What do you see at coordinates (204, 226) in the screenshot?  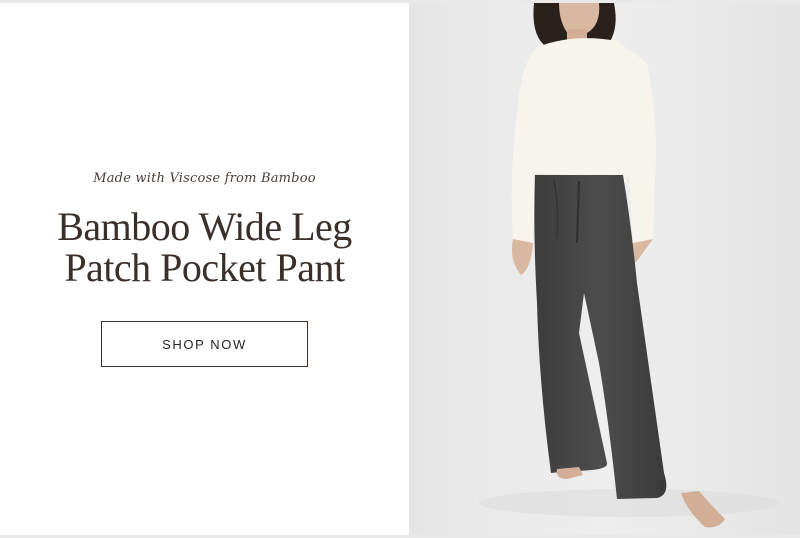 I see `hero-headline-line-1: Bamboo Wide Leg` at bounding box center [204, 226].